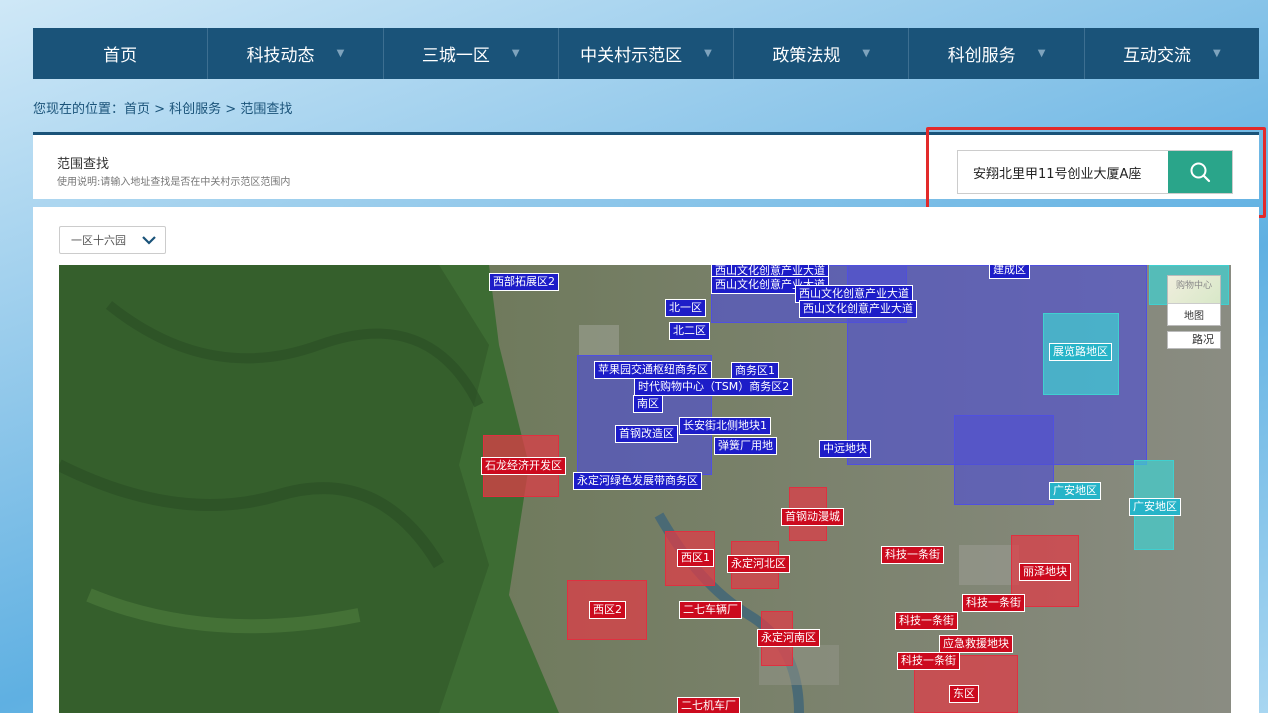 This screenshot has height=713, width=1268. I want to click on panel-description: 使用说明:请输入地址查找是否在中关村示范区范围内, so click(174, 182).